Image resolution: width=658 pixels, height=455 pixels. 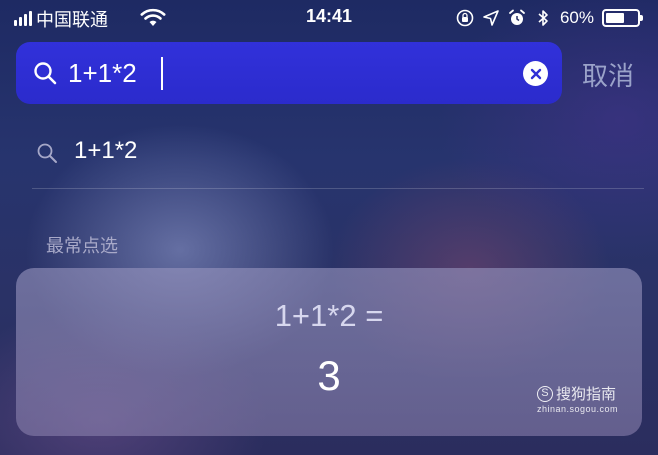 I want to click on clear-search-button, so click(x=535, y=73).